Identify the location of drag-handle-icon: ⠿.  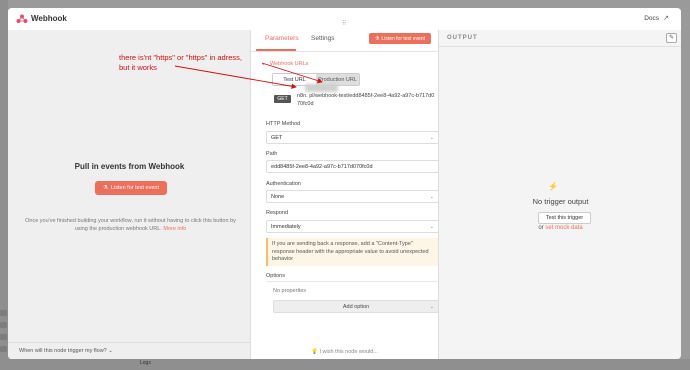
(345, 24).